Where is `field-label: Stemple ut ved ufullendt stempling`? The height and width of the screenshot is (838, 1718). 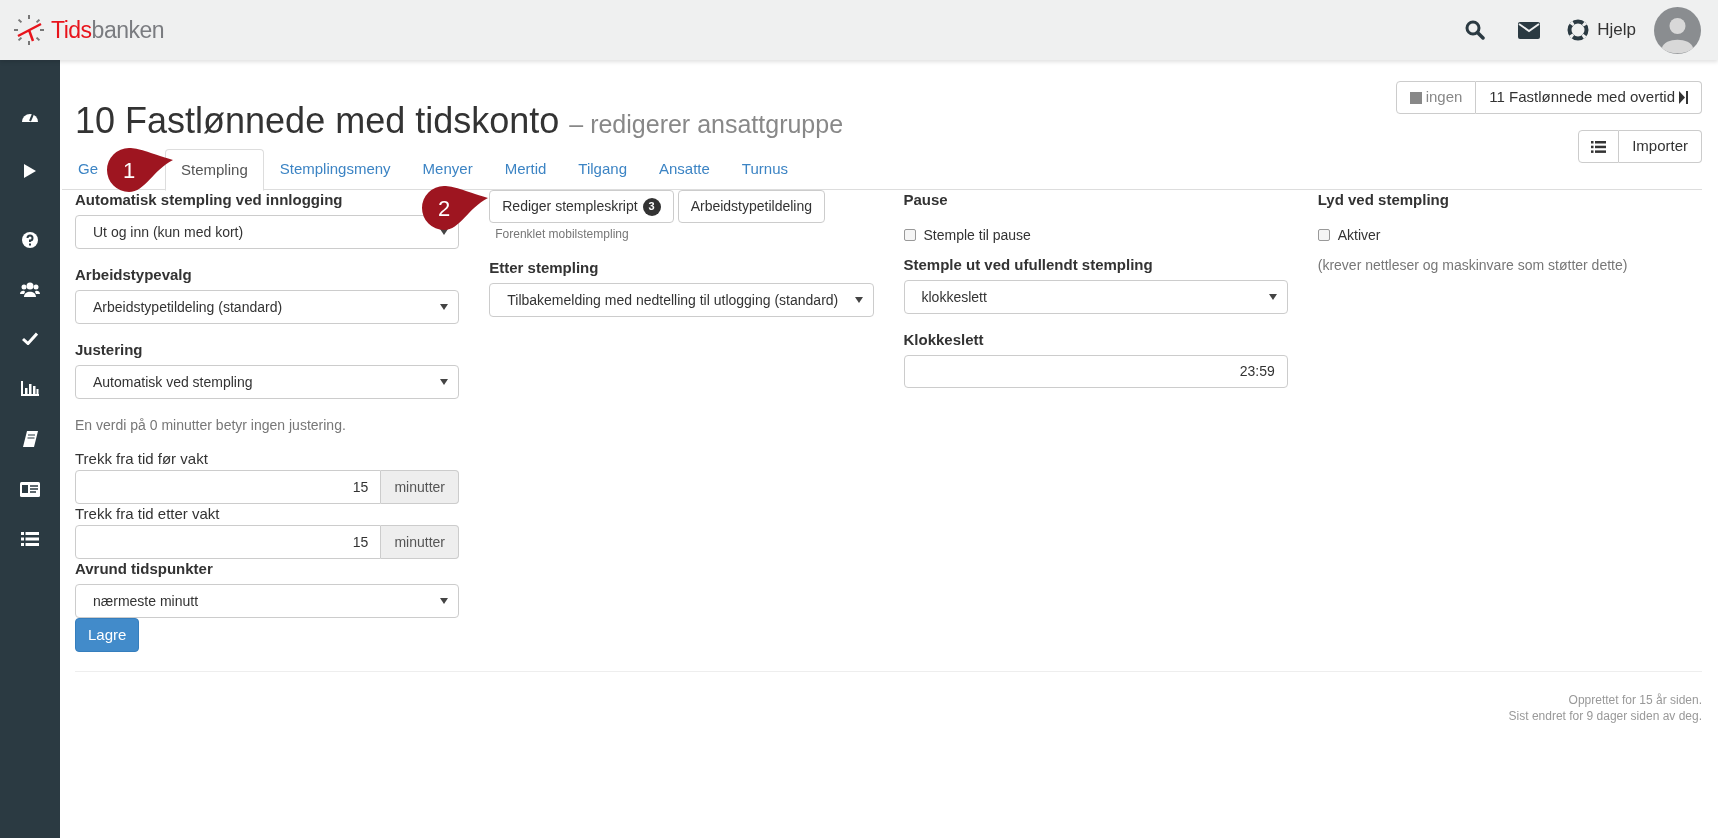 field-label: Stemple ut ved ufullendt stempling is located at coordinates (1028, 265).